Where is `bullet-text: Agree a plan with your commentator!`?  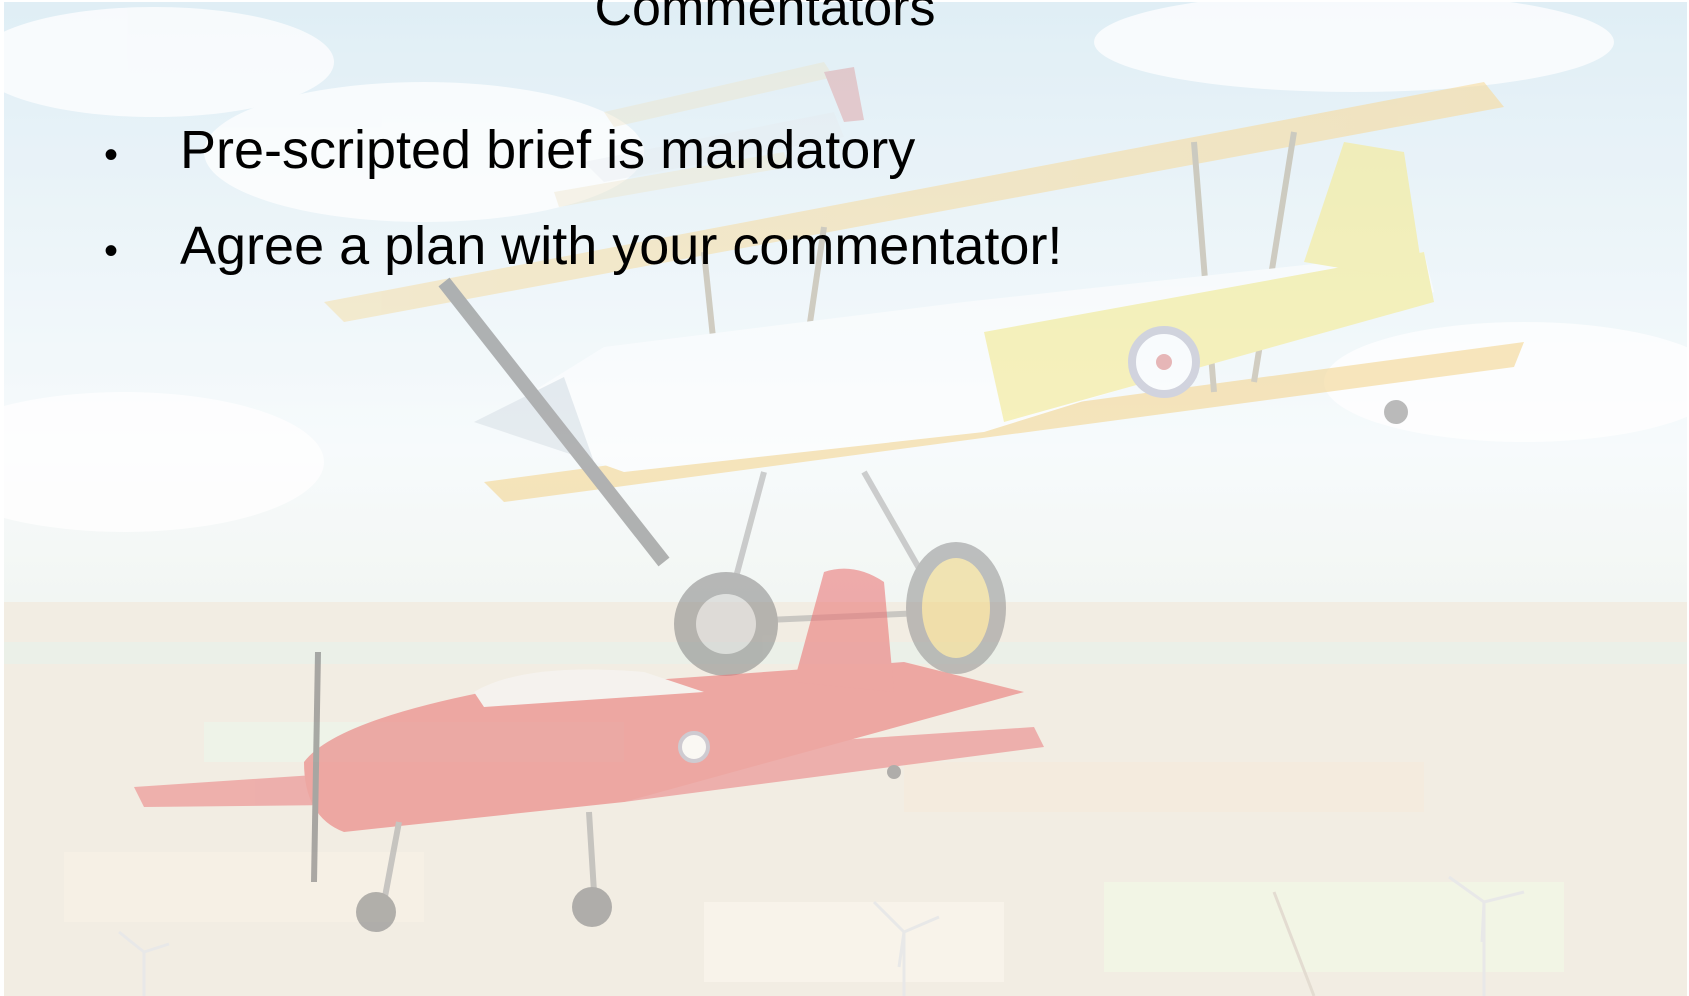
bullet-text: Agree a plan with your commentator! is located at coordinates (621, 246).